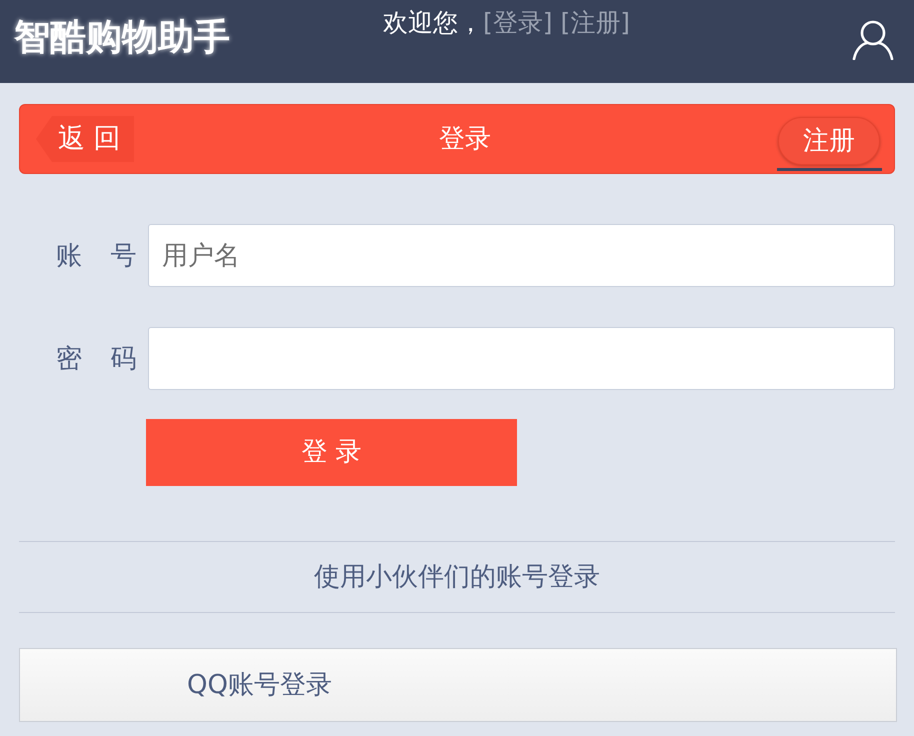  I want to click on input-field: 用户名, so click(521, 255).